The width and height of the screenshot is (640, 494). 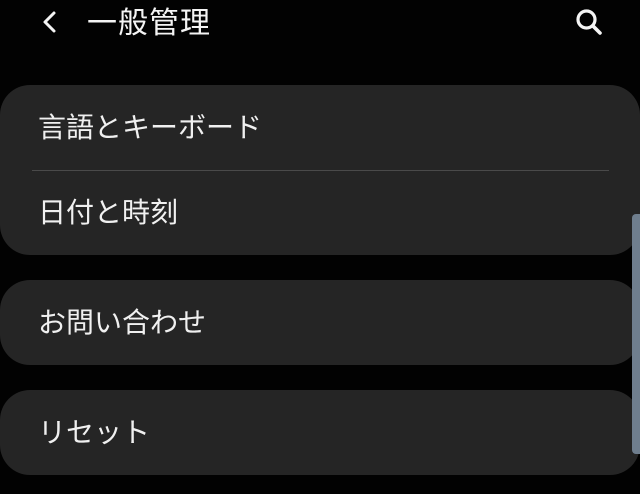 I want to click on scroll-indicator, so click(x=636, y=334).